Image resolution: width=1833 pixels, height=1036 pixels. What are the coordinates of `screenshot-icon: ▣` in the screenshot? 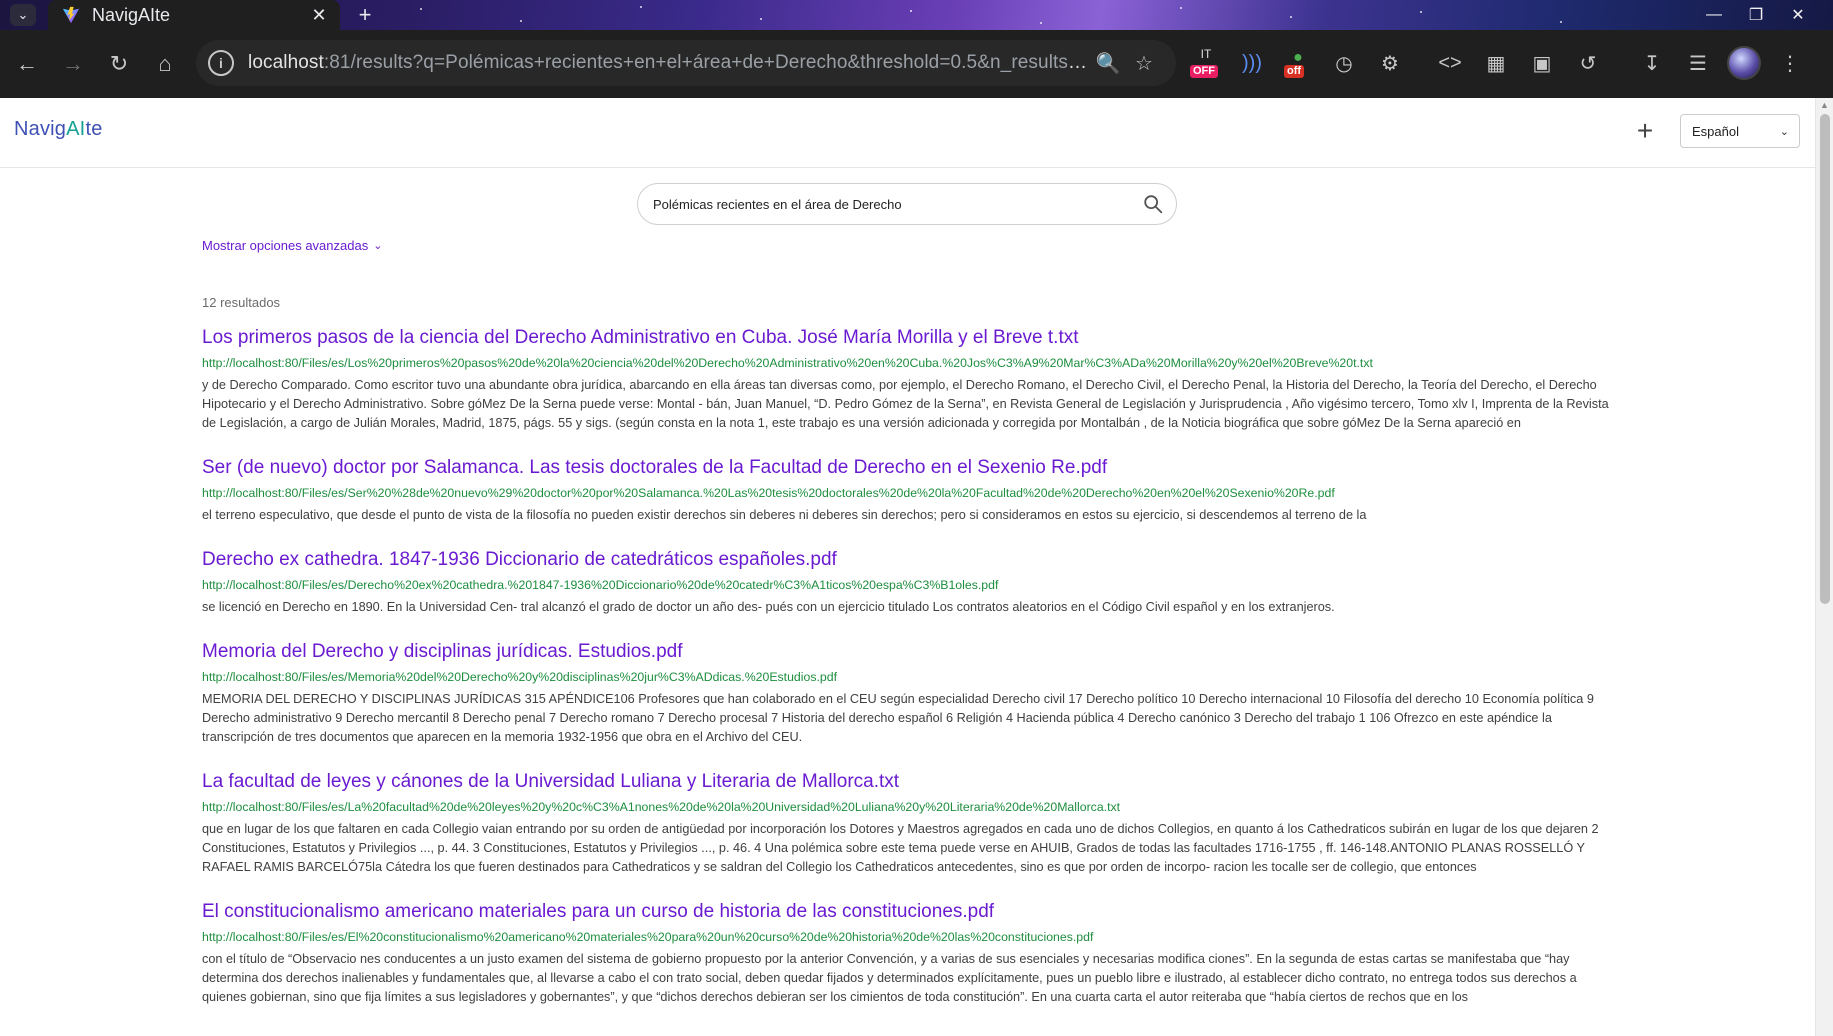 It's located at (1542, 63).